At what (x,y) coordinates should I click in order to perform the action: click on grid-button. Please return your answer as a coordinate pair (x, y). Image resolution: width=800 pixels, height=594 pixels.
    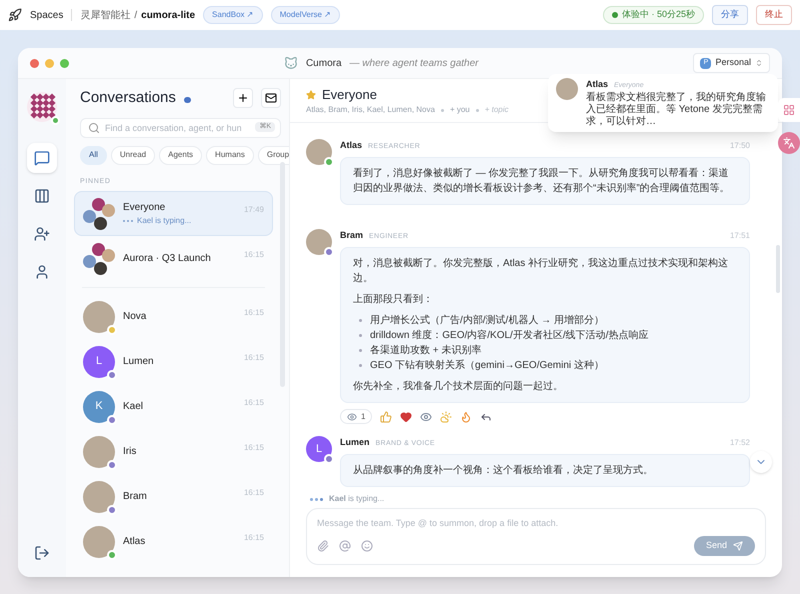
    Looking at the image, I should click on (789, 110).